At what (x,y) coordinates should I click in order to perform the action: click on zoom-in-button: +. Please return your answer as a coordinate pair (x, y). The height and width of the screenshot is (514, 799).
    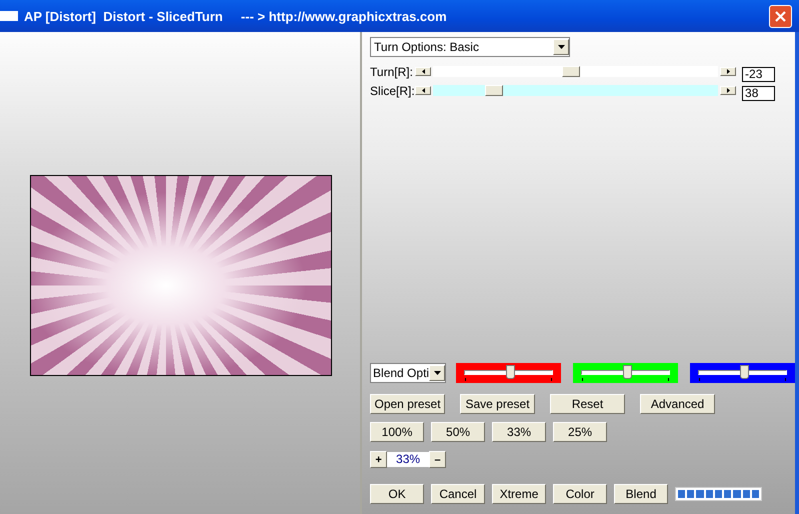
    Looking at the image, I should click on (379, 459).